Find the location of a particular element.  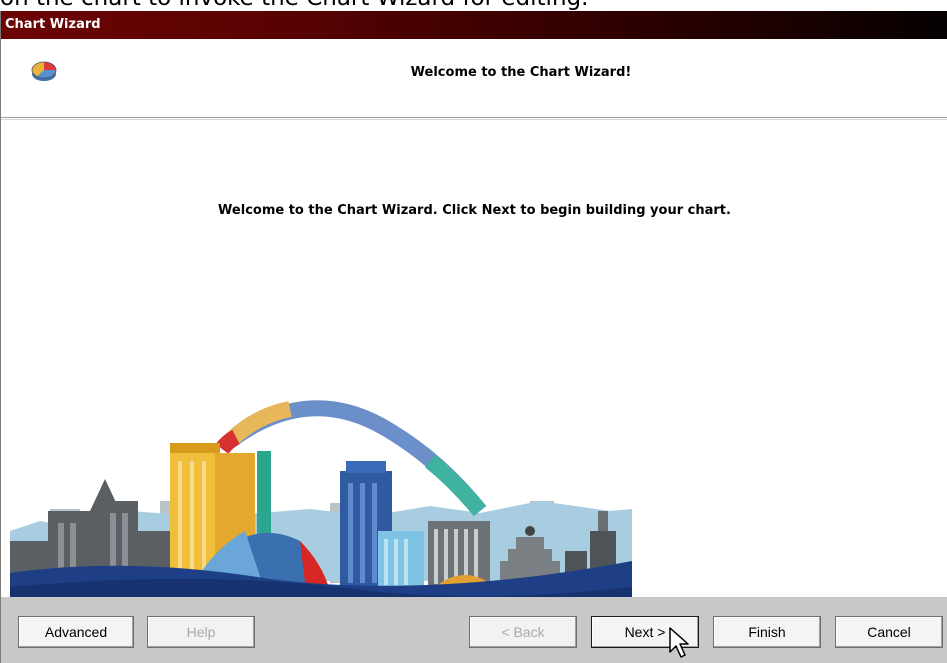

mouse-pointer-icon is located at coordinates (679, 642).